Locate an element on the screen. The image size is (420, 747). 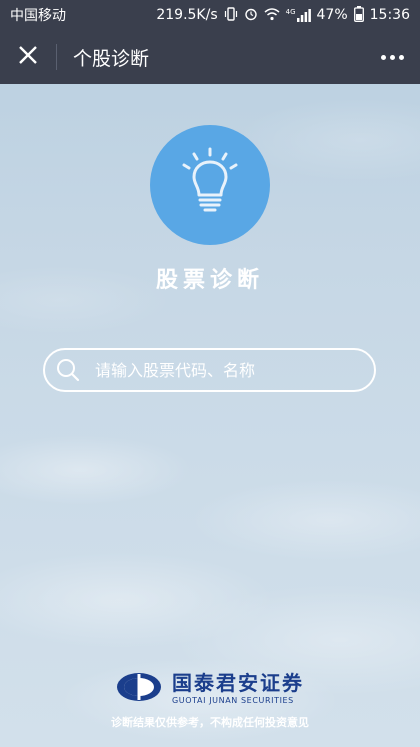
clock-time: 15:36 is located at coordinates (389, 15).